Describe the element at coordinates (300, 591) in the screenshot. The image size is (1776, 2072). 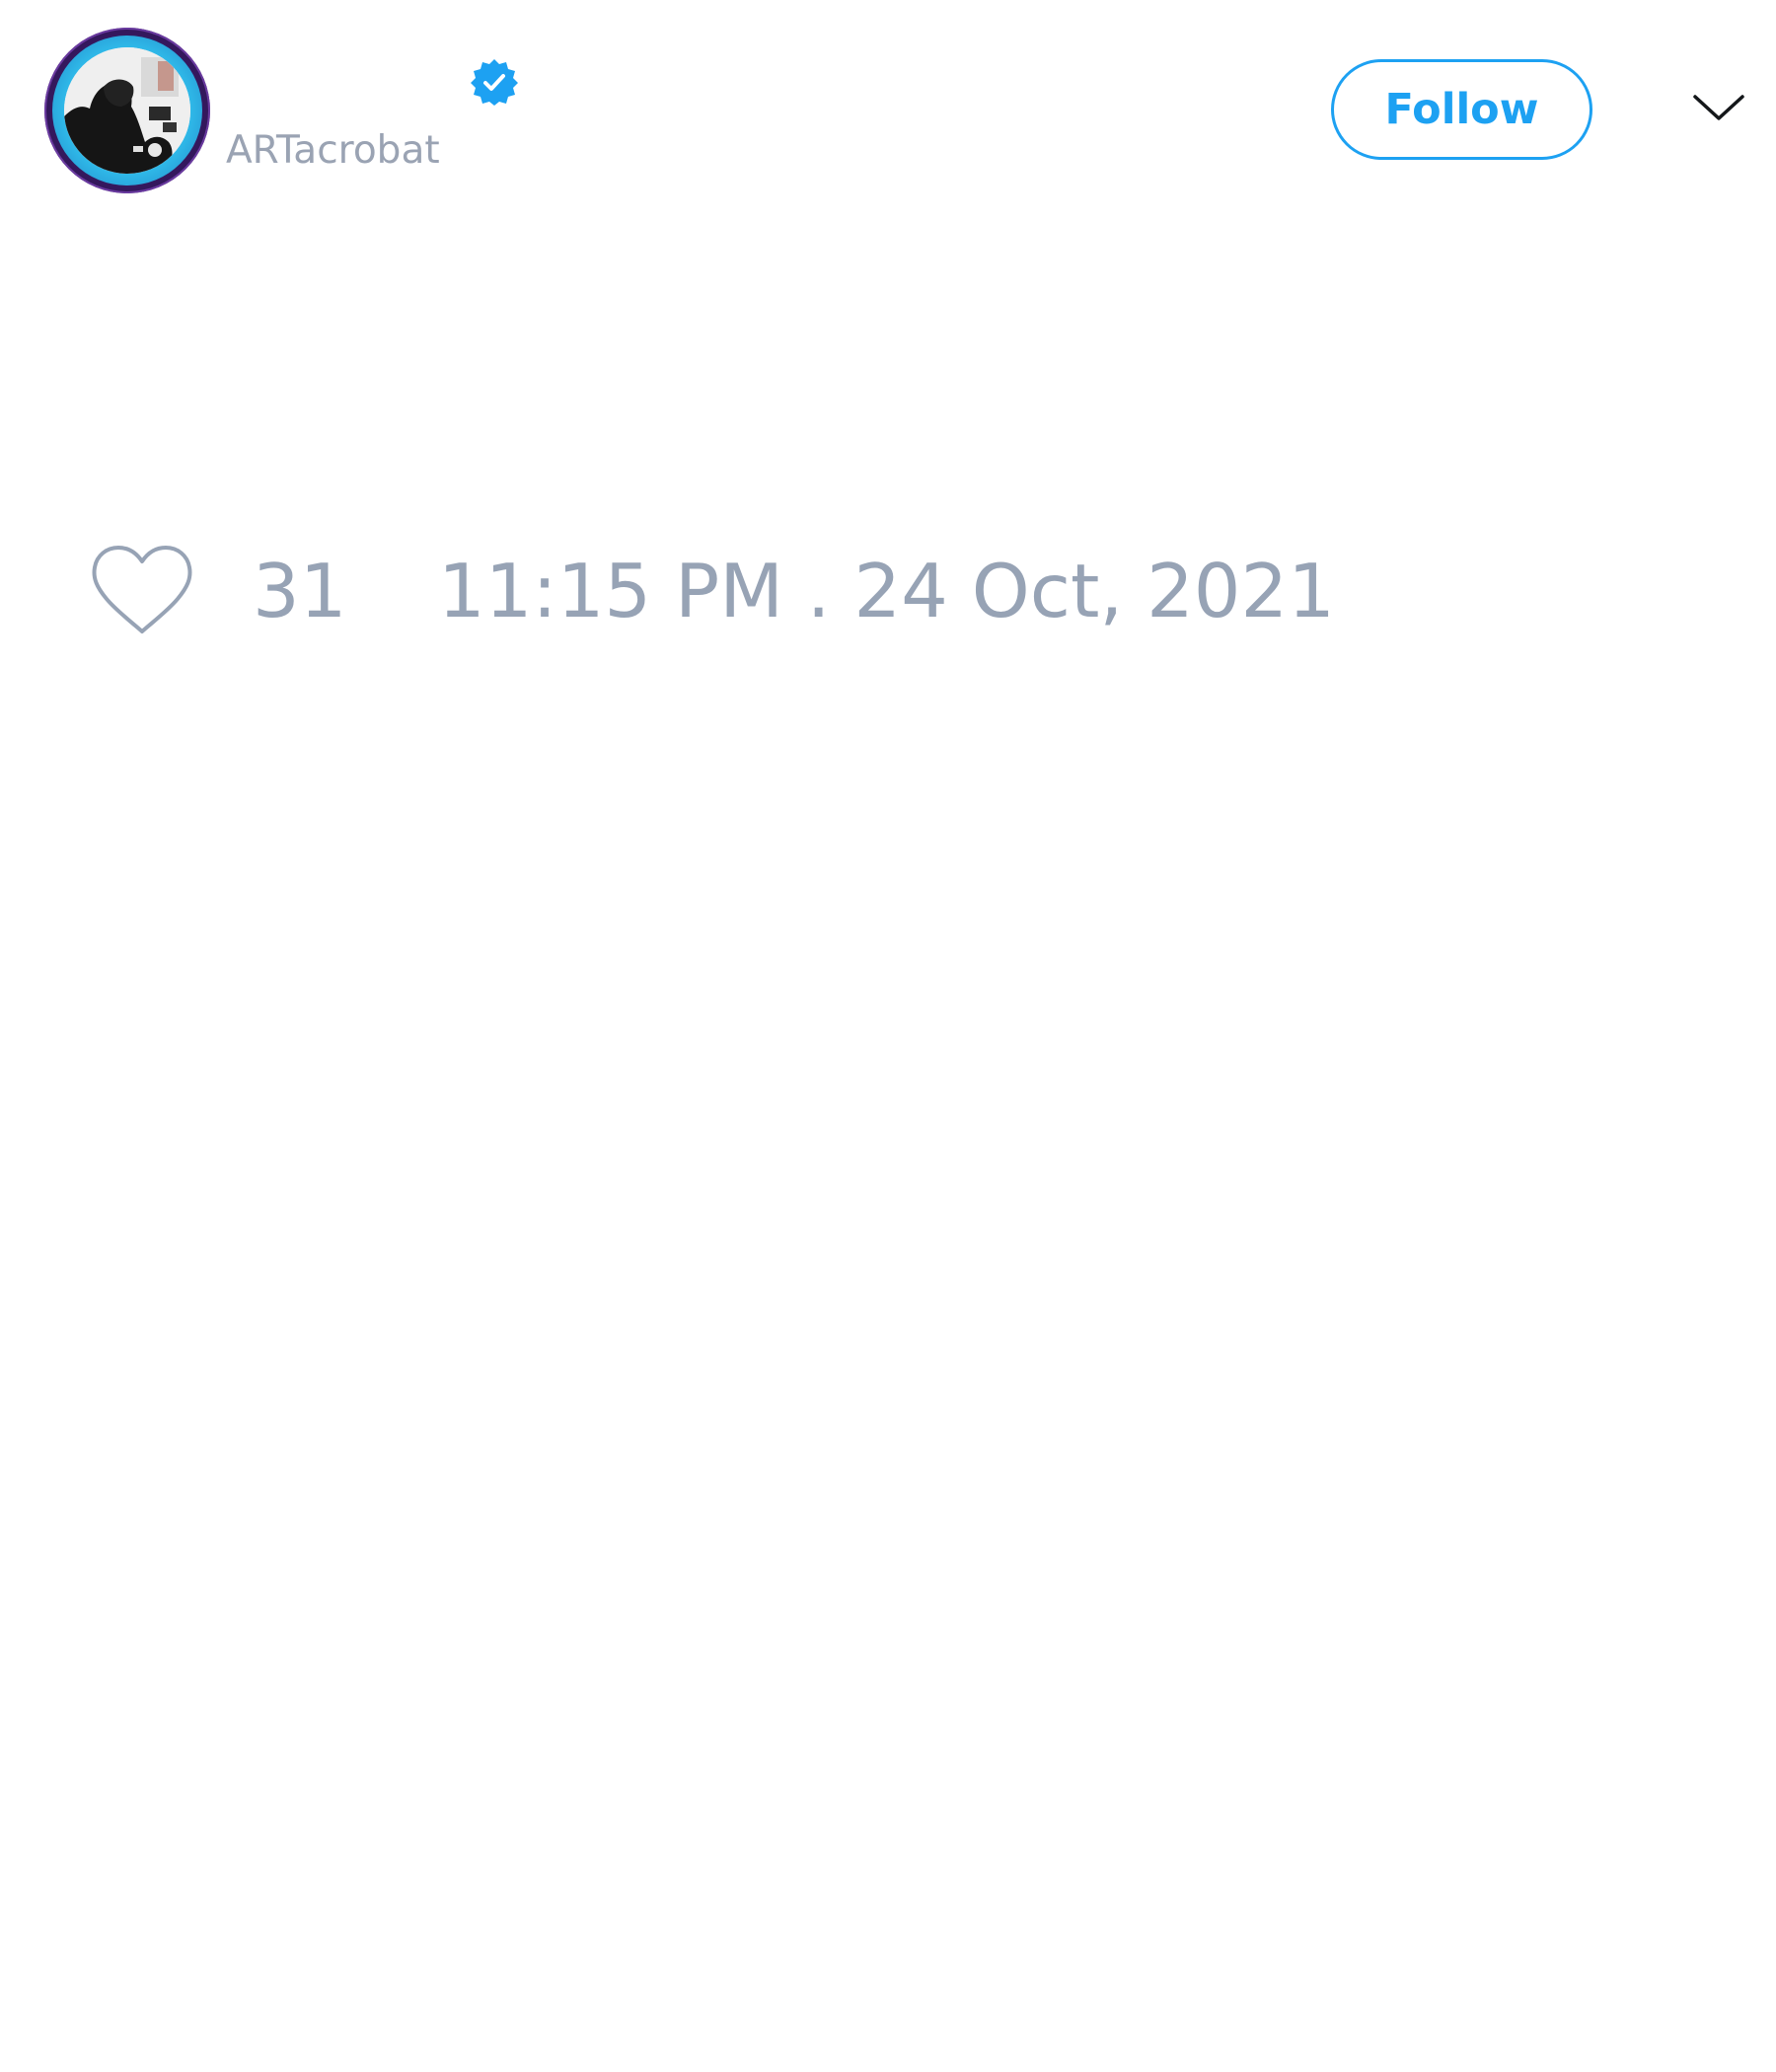
I see `like-count: 31` at that location.